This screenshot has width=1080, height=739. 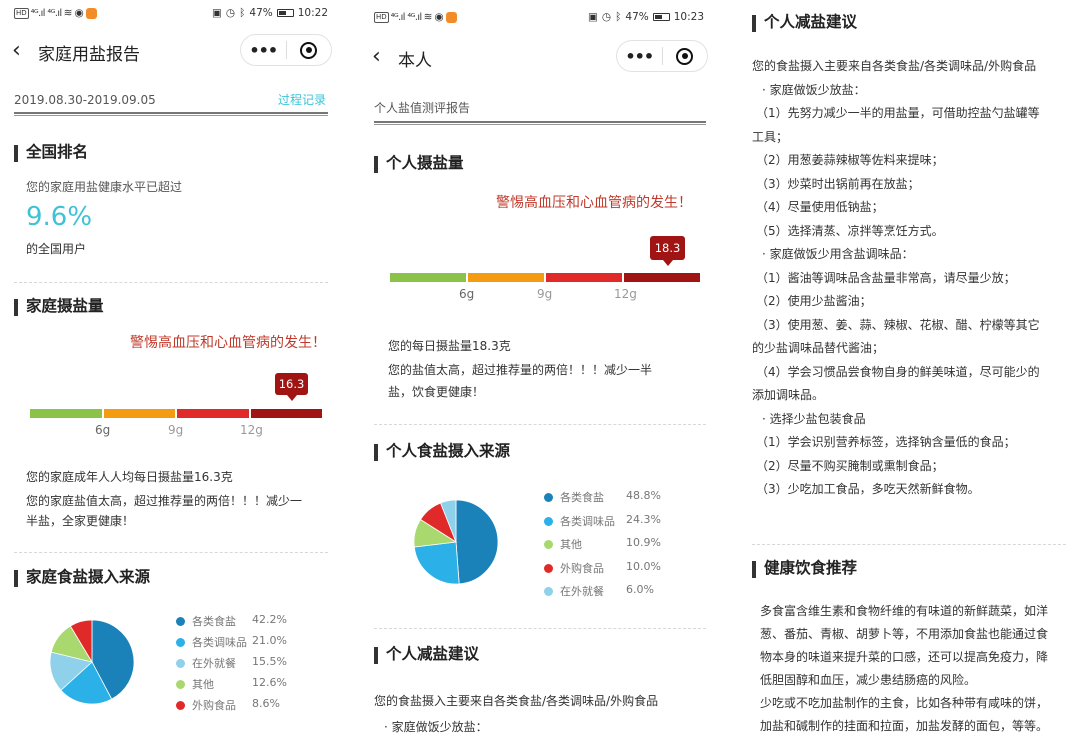 What do you see at coordinates (838, 254) in the screenshot?
I see `text-line: · 家庭做饭少用含盐调味品：` at bounding box center [838, 254].